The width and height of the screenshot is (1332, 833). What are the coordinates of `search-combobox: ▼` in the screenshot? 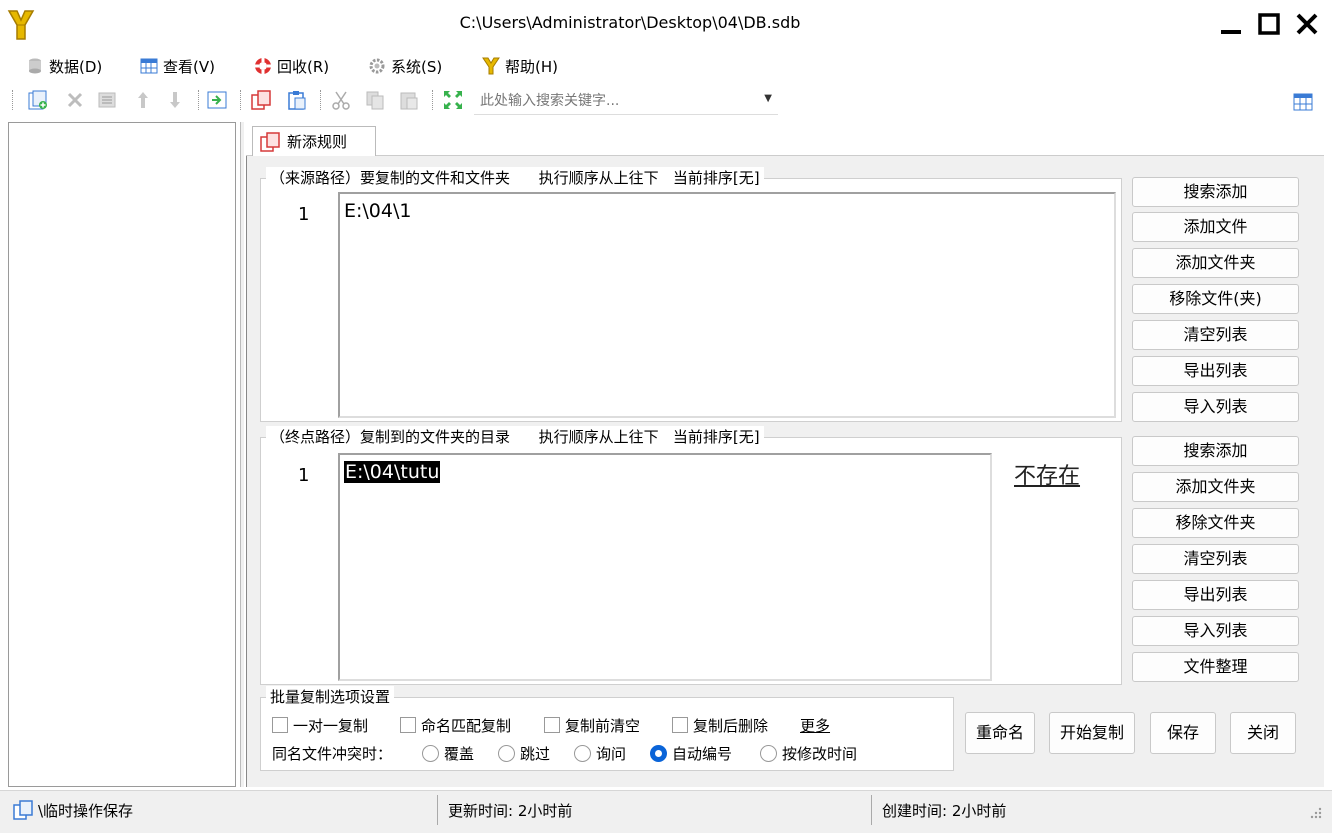 It's located at (626, 101).